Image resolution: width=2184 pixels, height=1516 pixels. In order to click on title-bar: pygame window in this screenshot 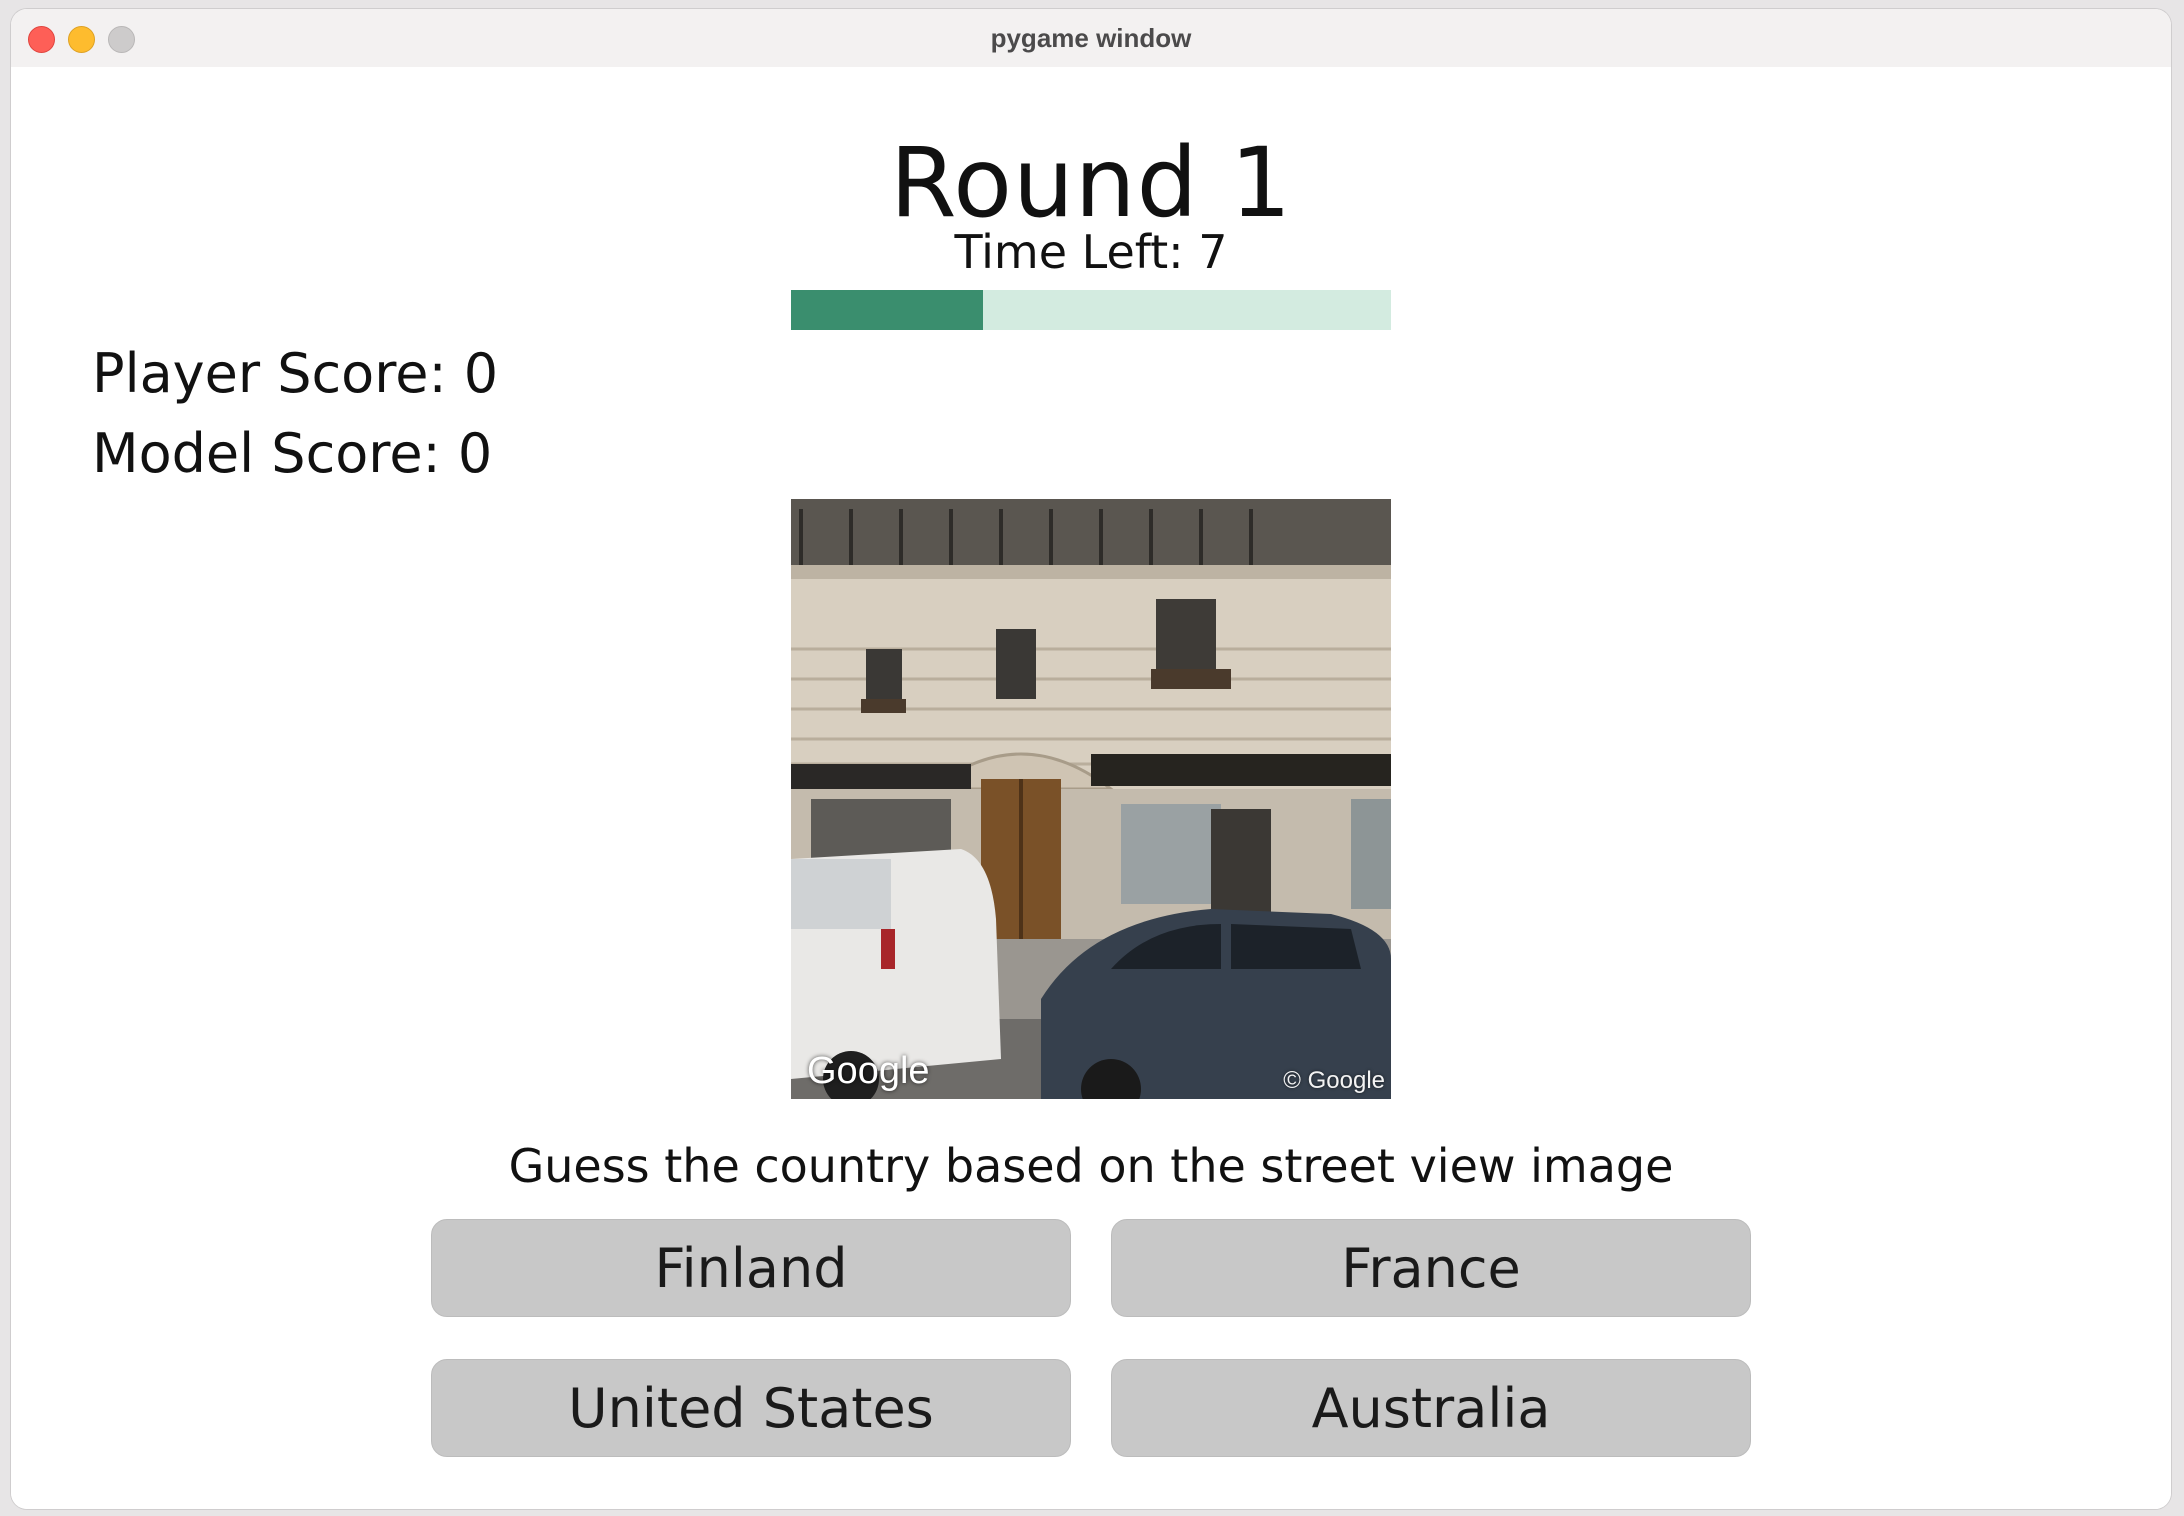, I will do `click(1091, 38)`.